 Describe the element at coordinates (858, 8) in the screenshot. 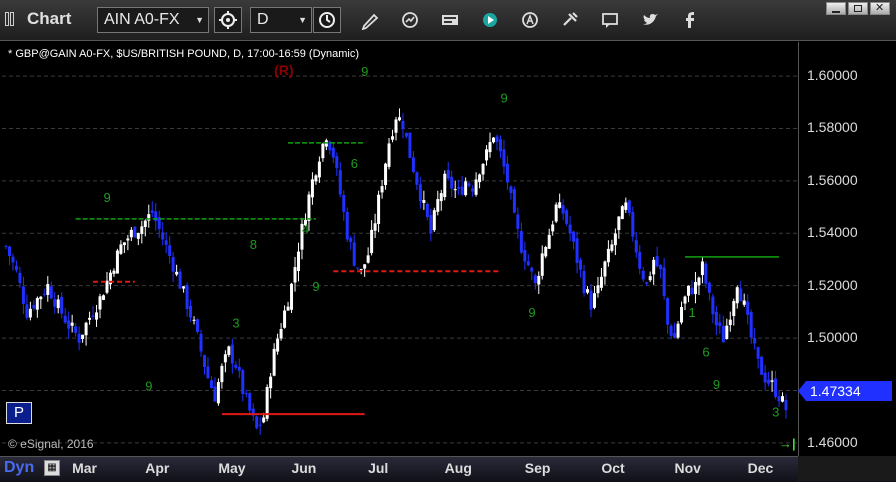

I see `maximize-button` at that location.